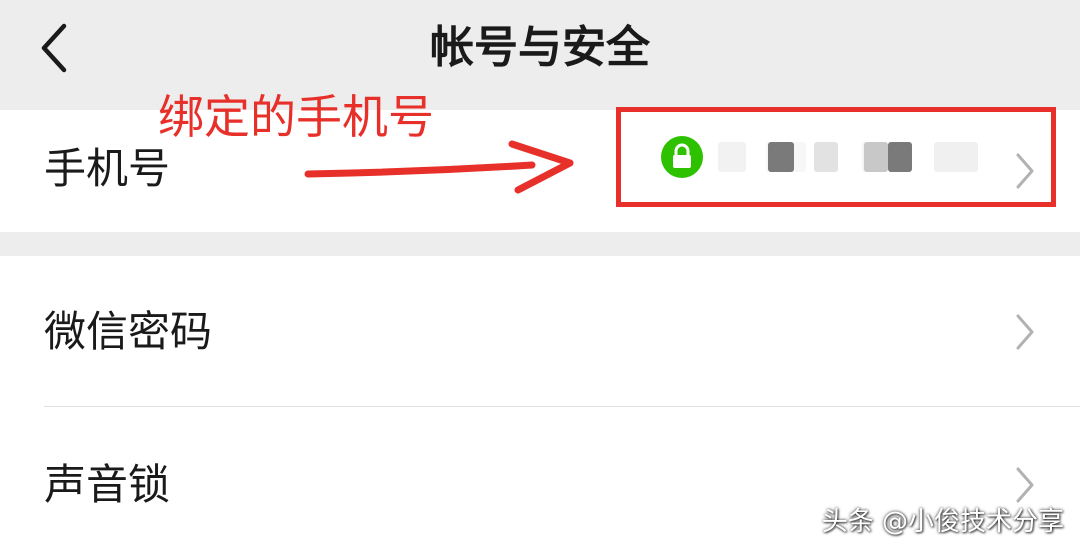 The height and width of the screenshot is (550, 1080). I want to click on phone-label: 手机号, so click(107, 168).